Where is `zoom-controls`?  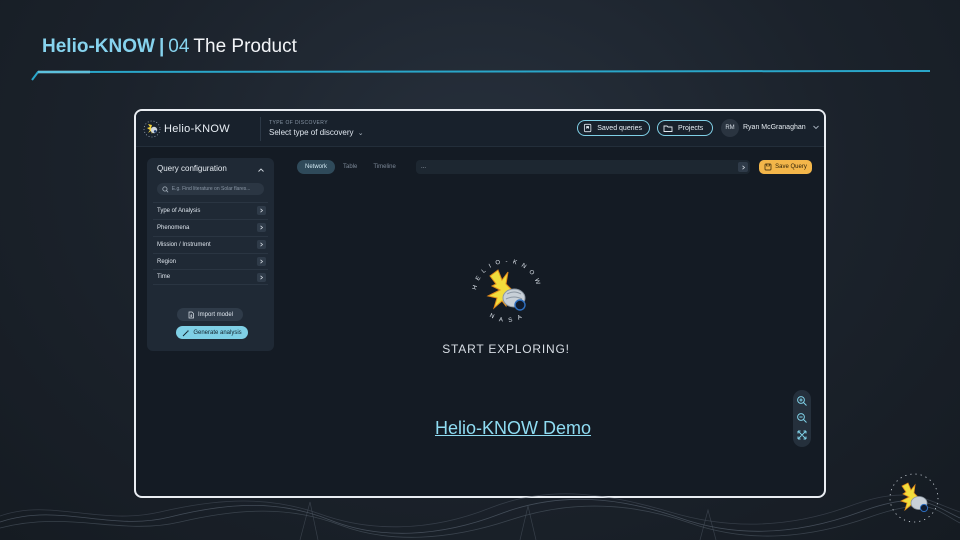 zoom-controls is located at coordinates (802, 418).